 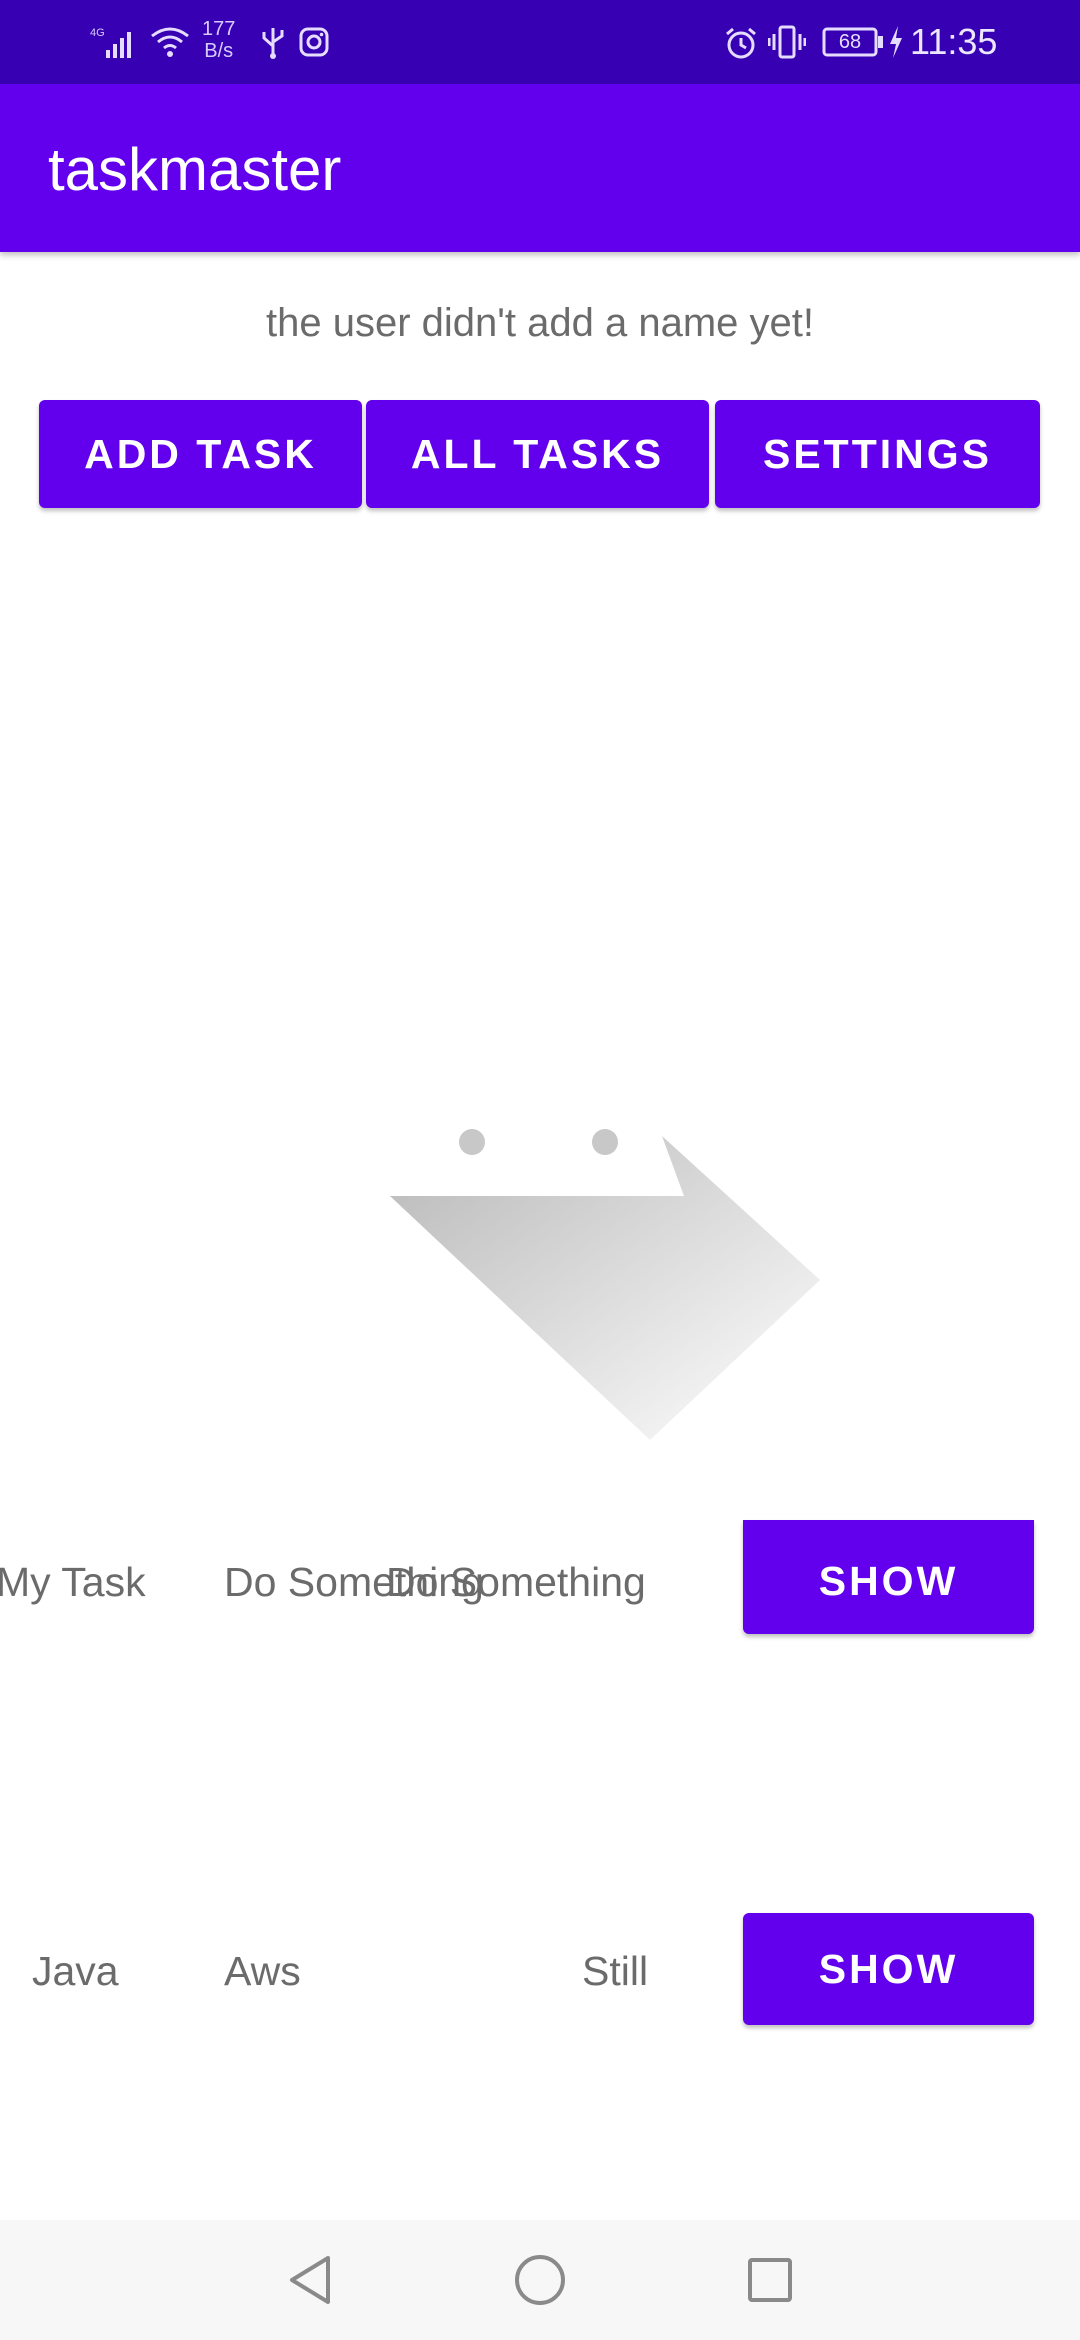 I want to click on all-tasks-button: ALL TASKS, so click(x=537, y=454).